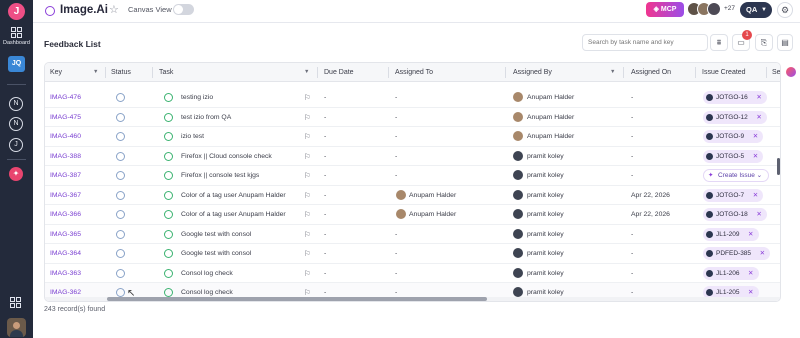 The image size is (800, 338). I want to click on row-key-link: IMAG-475, so click(65, 117).